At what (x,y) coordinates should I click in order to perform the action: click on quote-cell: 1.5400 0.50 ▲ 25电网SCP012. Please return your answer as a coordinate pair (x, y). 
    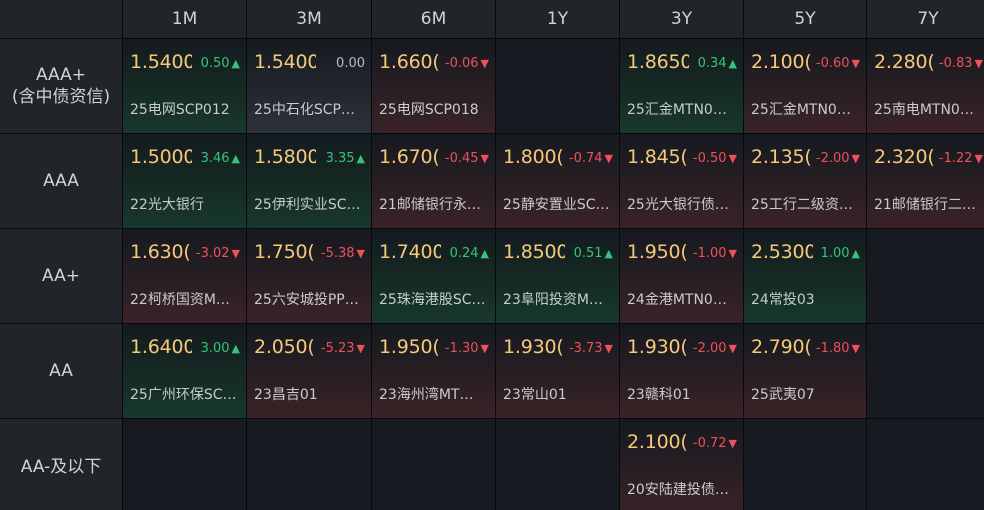
    Looking at the image, I should click on (184, 86).